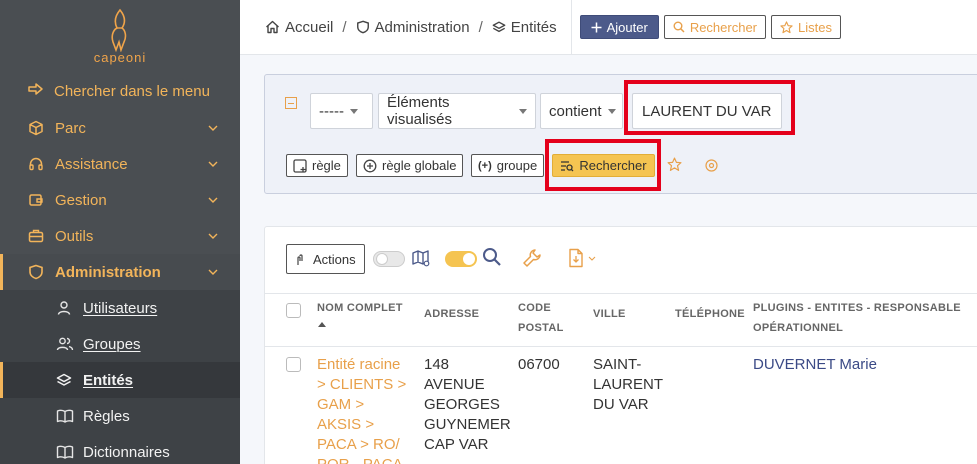  Describe the element at coordinates (120, 272) in the screenshot. I see `sidebar-item-administration: Administration` at that location.